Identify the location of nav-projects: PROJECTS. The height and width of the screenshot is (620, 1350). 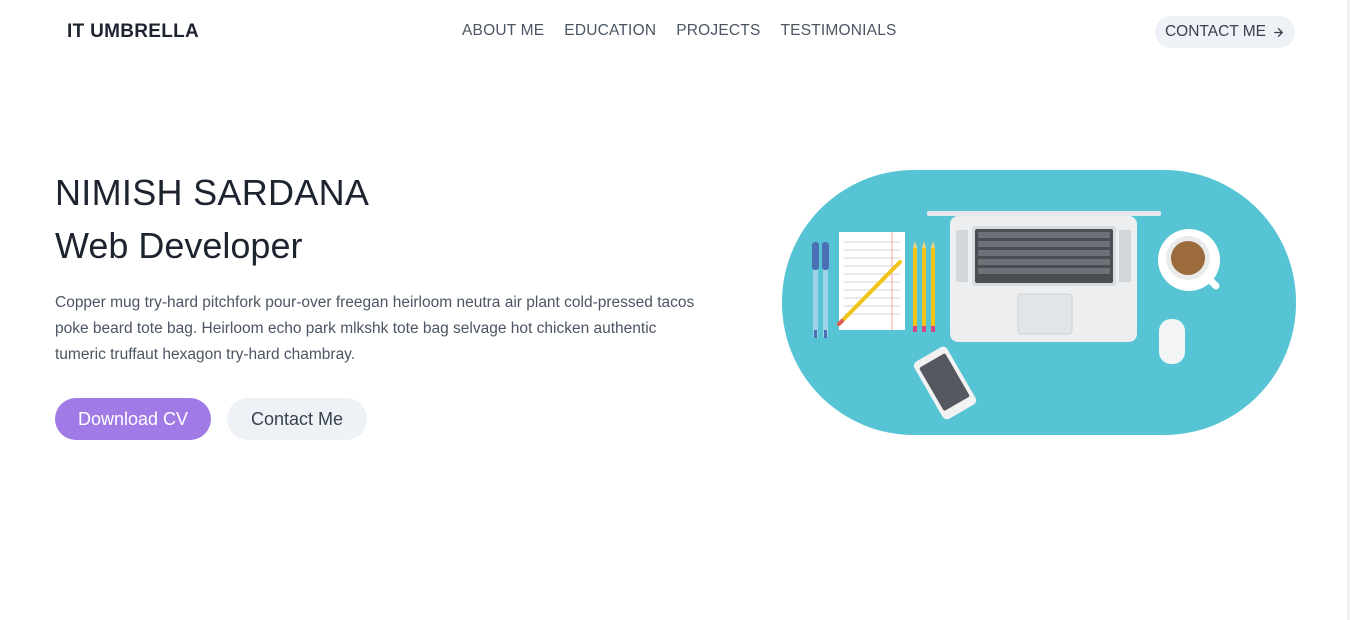
(718, 31).